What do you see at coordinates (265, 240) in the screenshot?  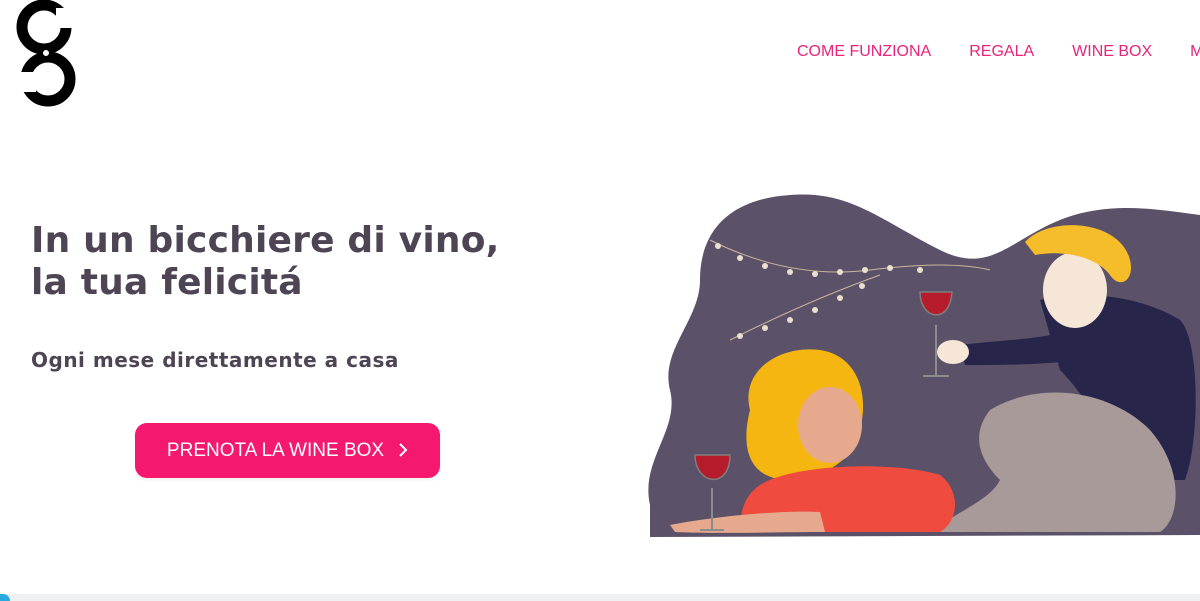 I see `hero-title-line-1: In un bicchiere di vino,` at bounding box center [265, 240].